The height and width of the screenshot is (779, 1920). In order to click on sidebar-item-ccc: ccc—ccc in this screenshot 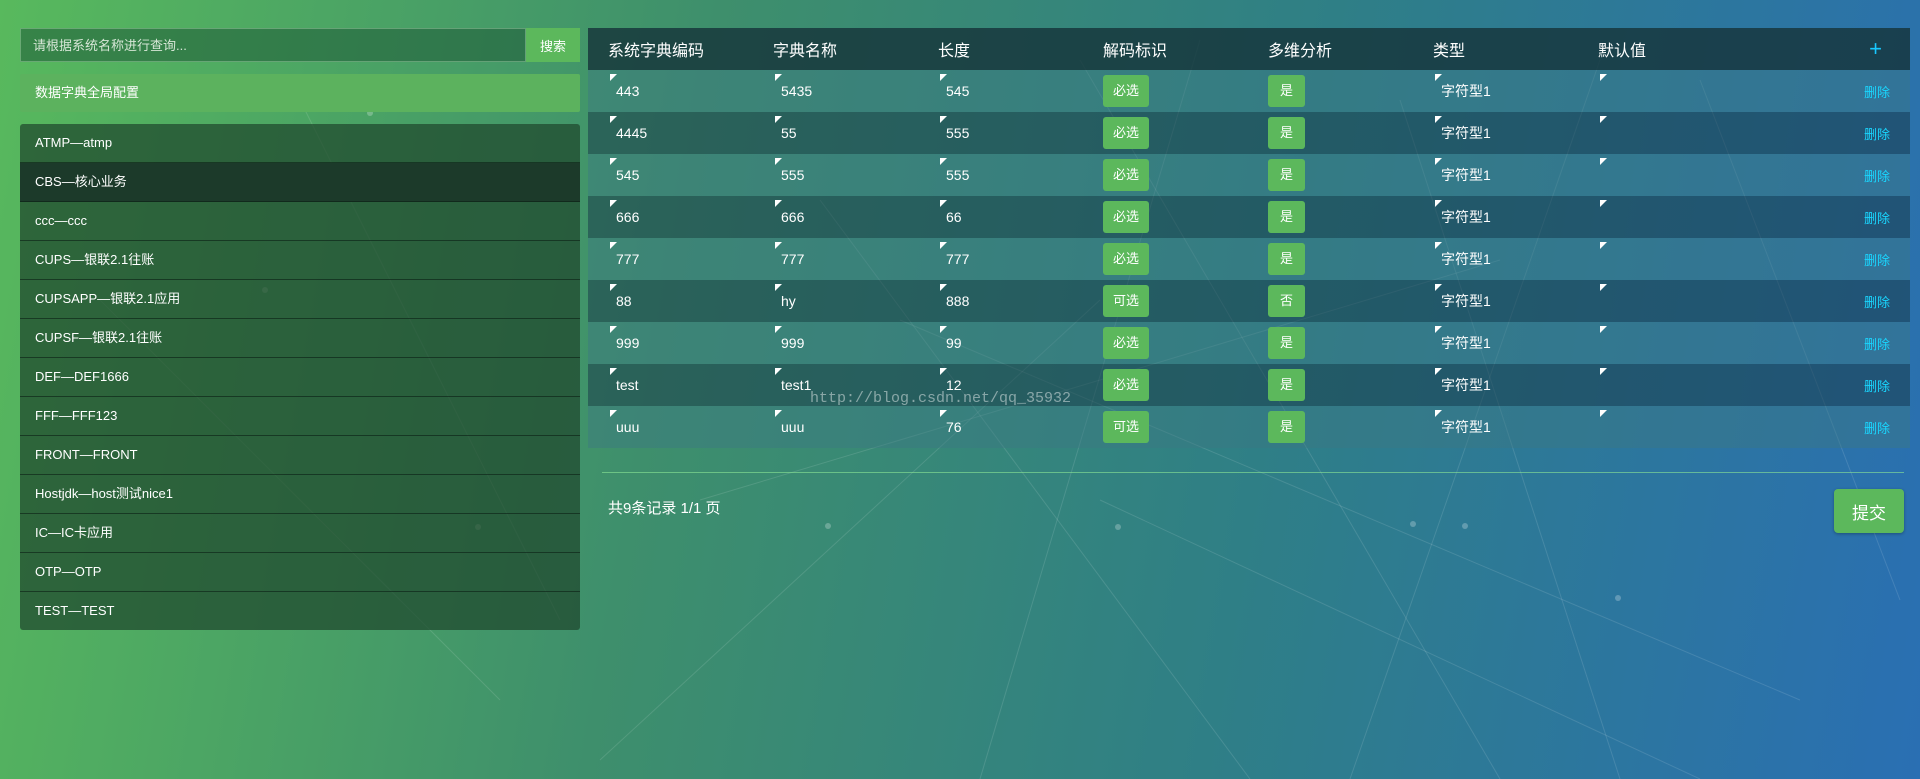, I will do `click(300, 221)`.